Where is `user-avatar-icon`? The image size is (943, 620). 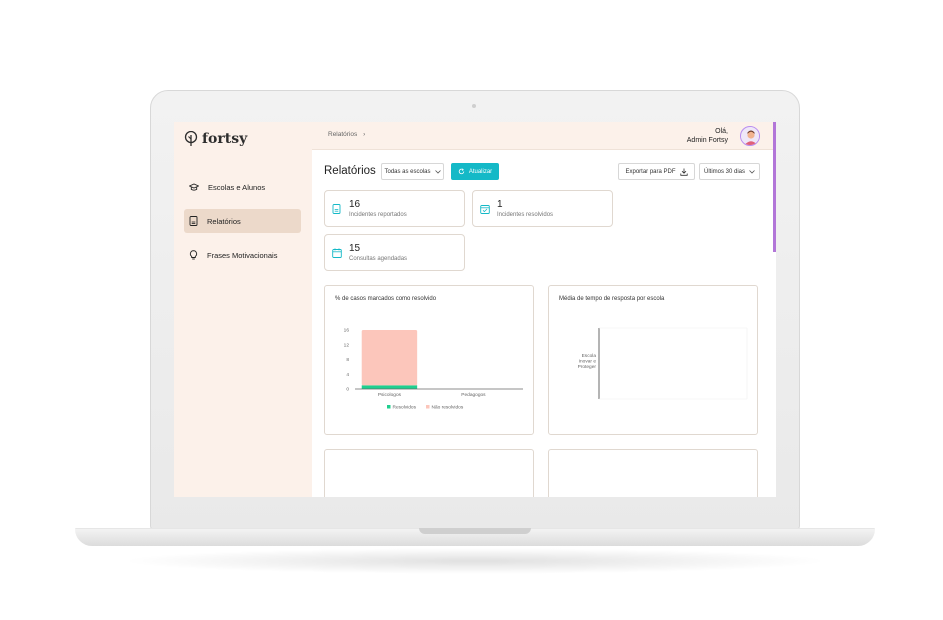 user-avatar-icon is located at coordinates (750, 136).